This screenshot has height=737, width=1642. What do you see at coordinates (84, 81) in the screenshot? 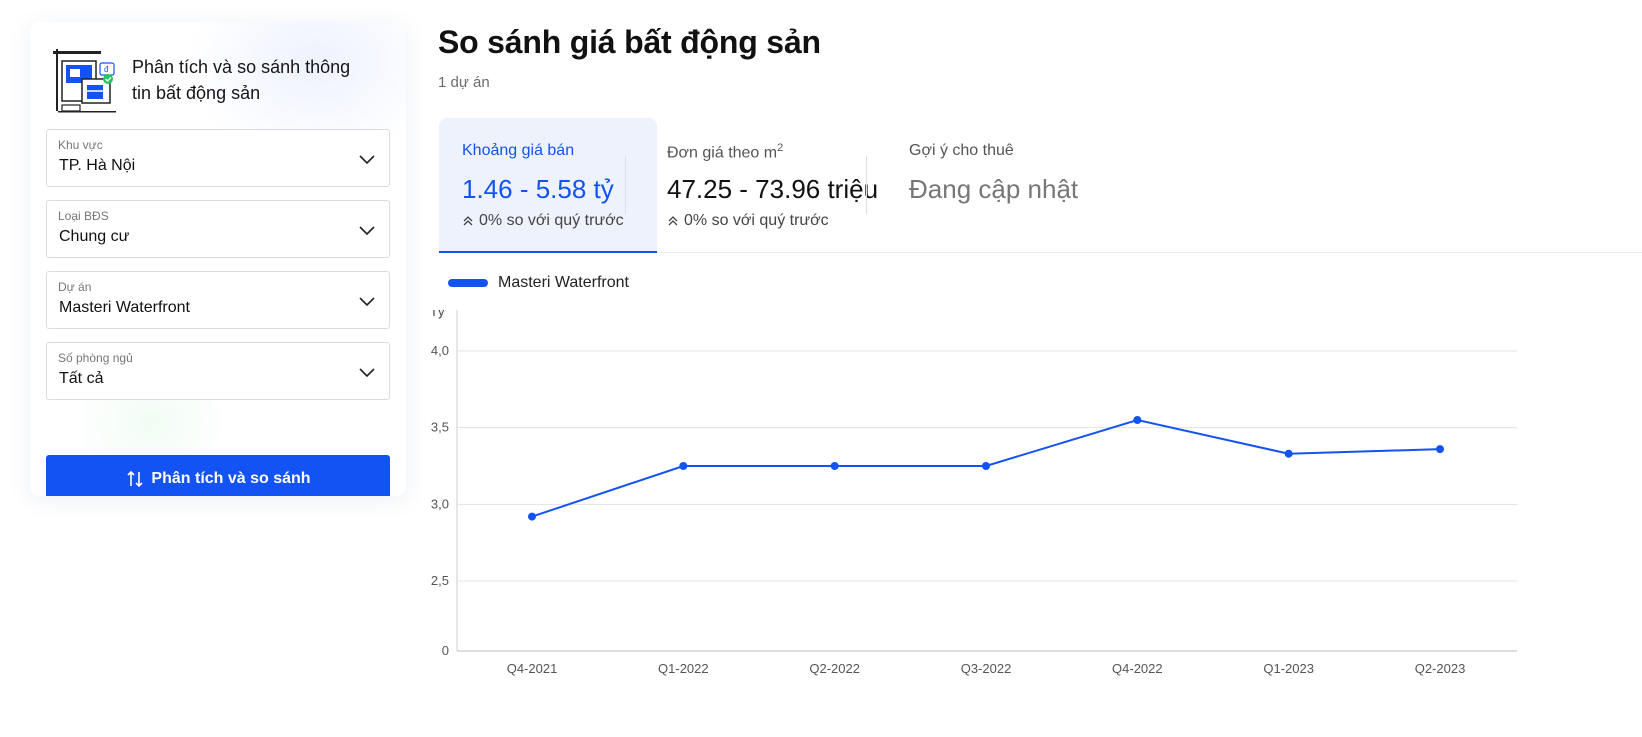
I see `property-analysis-logo-icon: đ` at bounding box center [84, 81].